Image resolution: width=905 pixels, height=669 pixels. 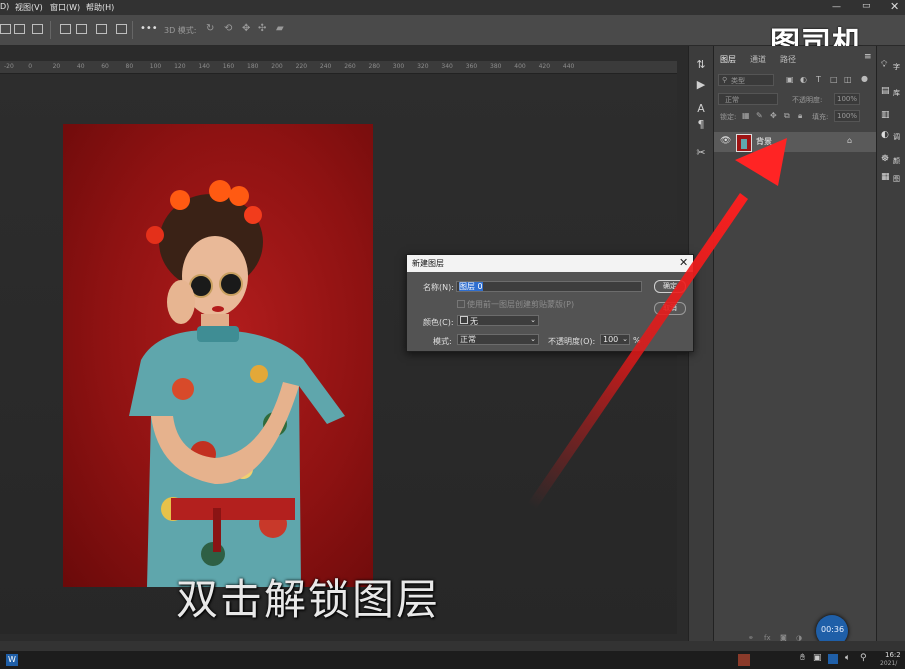 What do you see at coordinates (683, 262) in the screenshot?
I see `dialog-close-icon: ✕` at bounding box center [683, 262].